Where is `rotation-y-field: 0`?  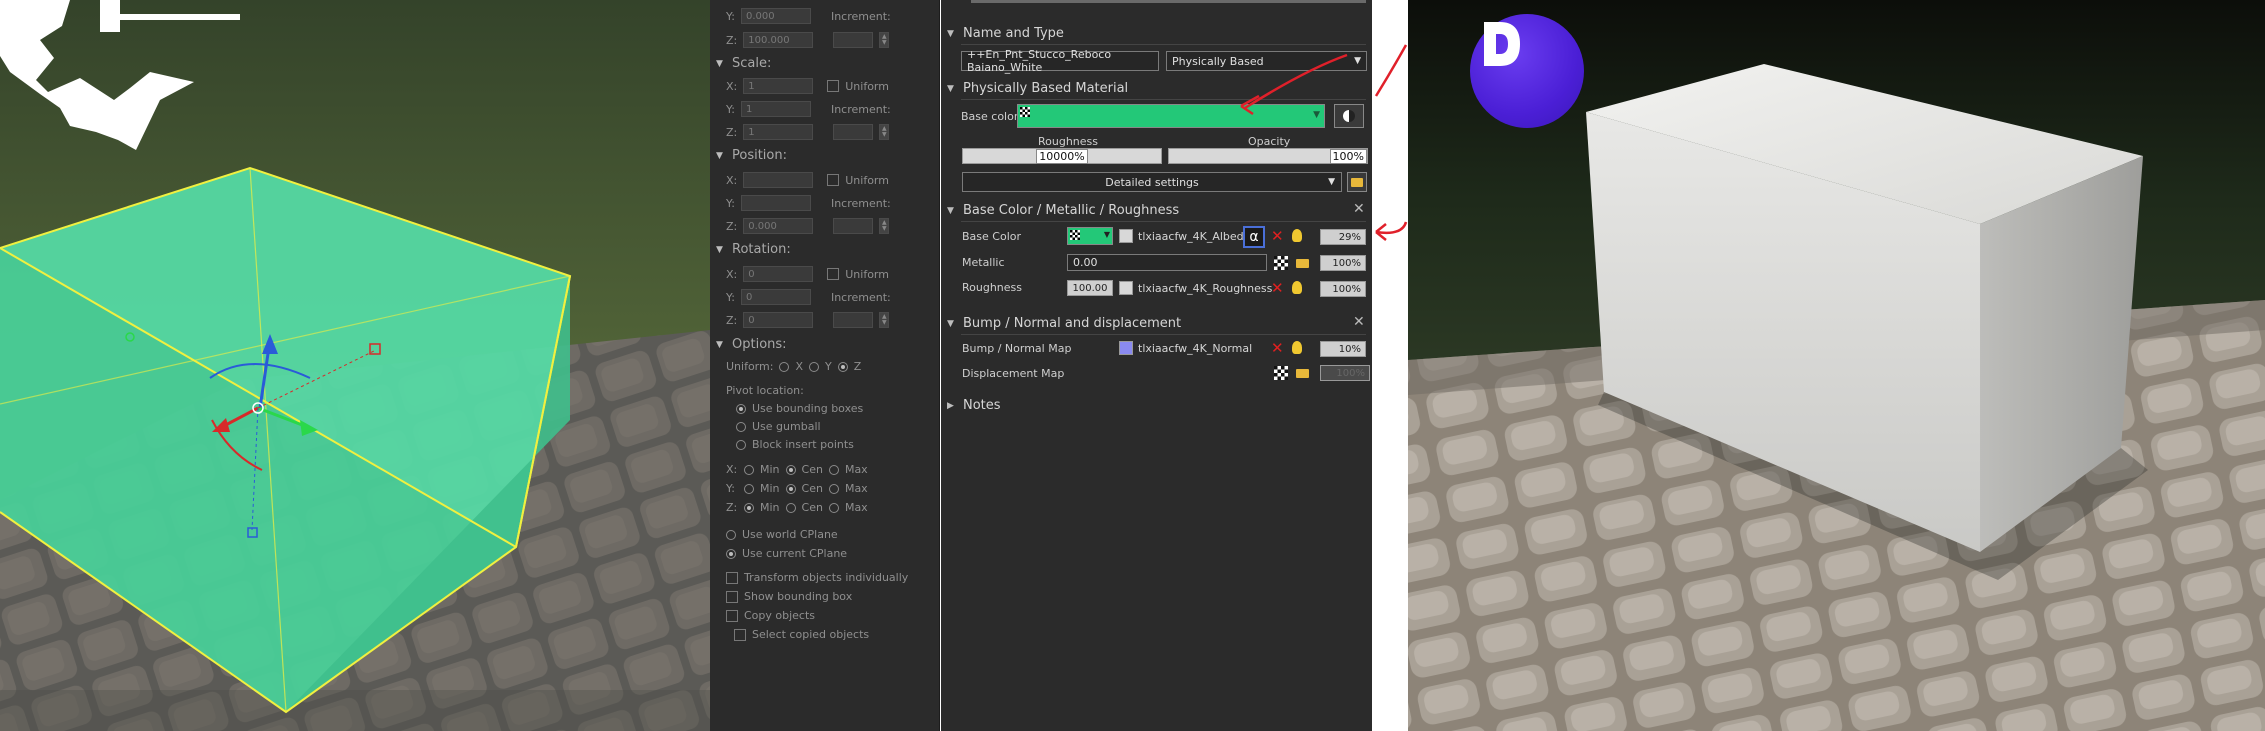
rotation-y-field: 0 is located at coordinates (775, 297).